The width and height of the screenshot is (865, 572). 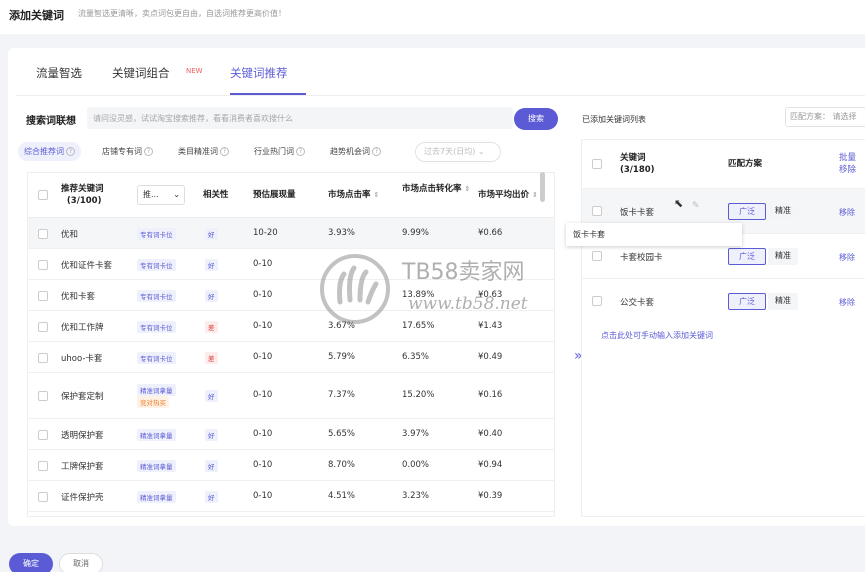 I want to click on chip-shop: 店铺专有词?, so click(x=127, y=151).